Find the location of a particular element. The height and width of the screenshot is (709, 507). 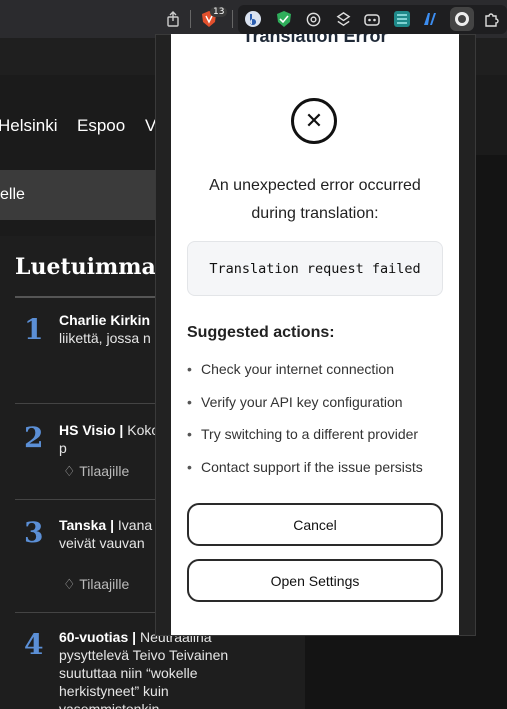

actions-title: Suggested actions: is located at coordinates (261, 332).